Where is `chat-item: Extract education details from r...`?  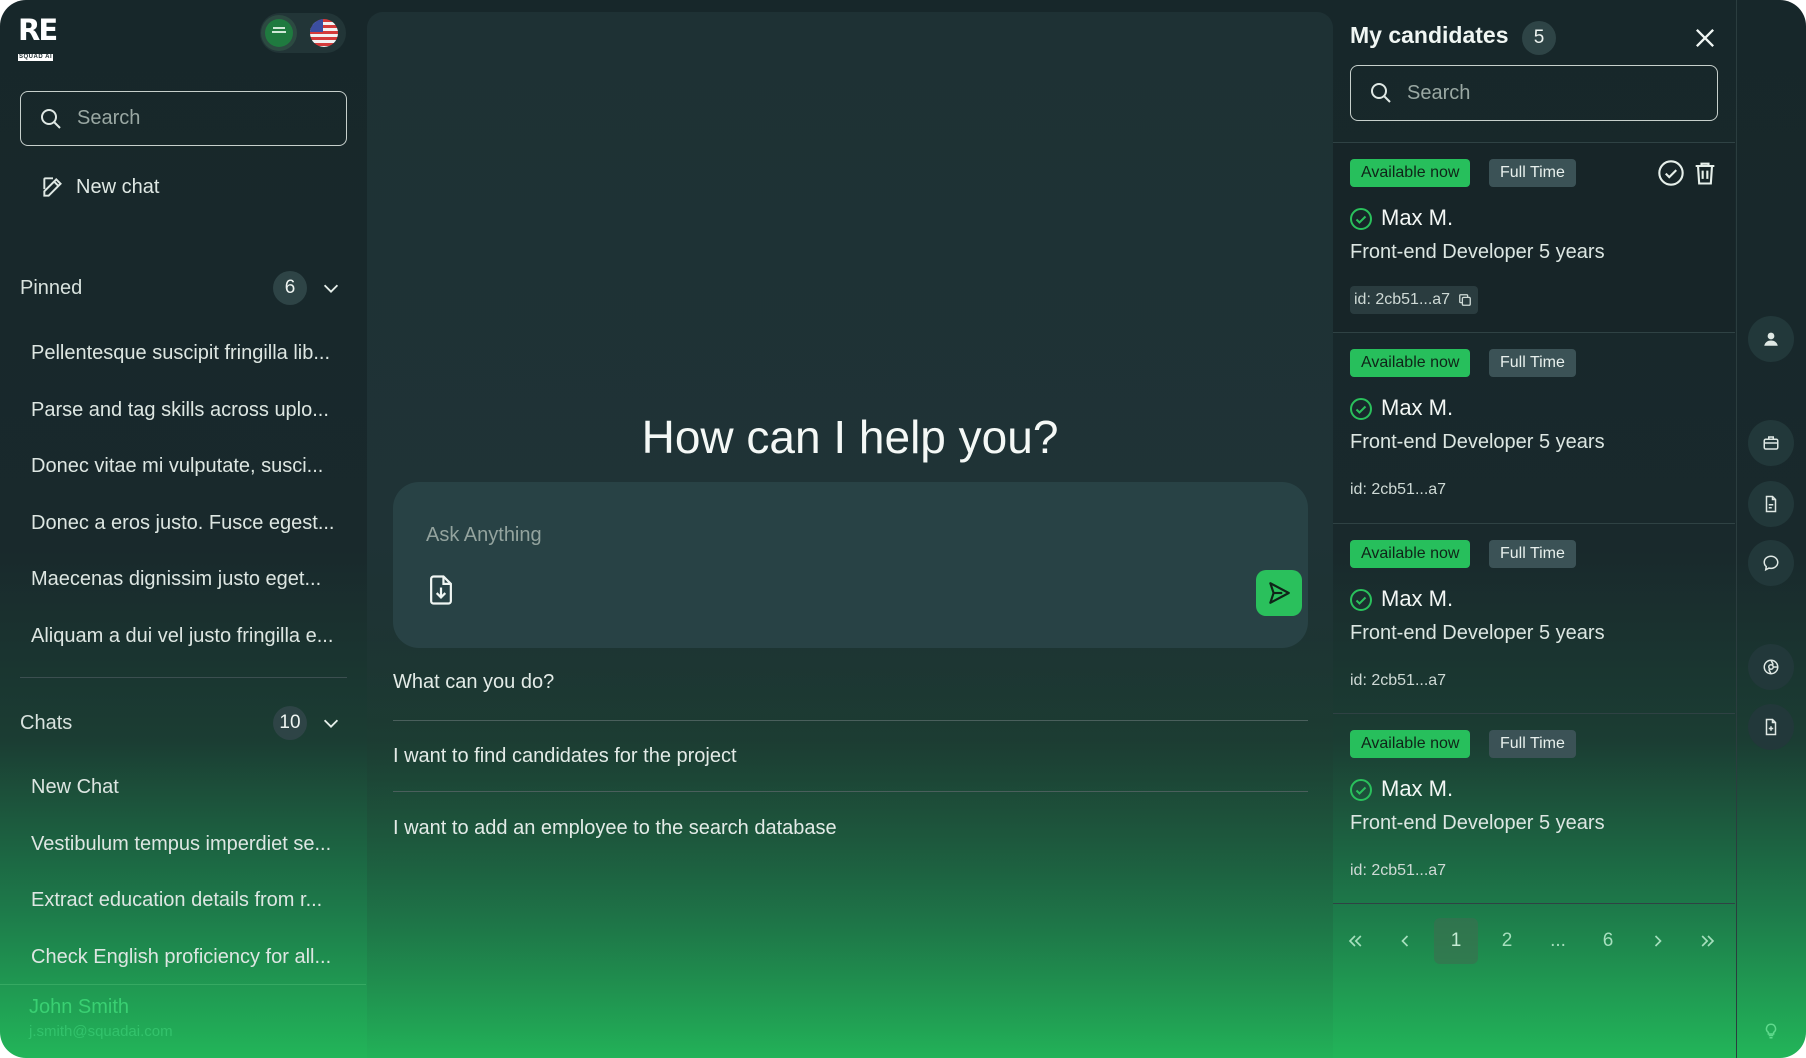
chat-item: Extract education details from r... is located at coordinates (196, 914).